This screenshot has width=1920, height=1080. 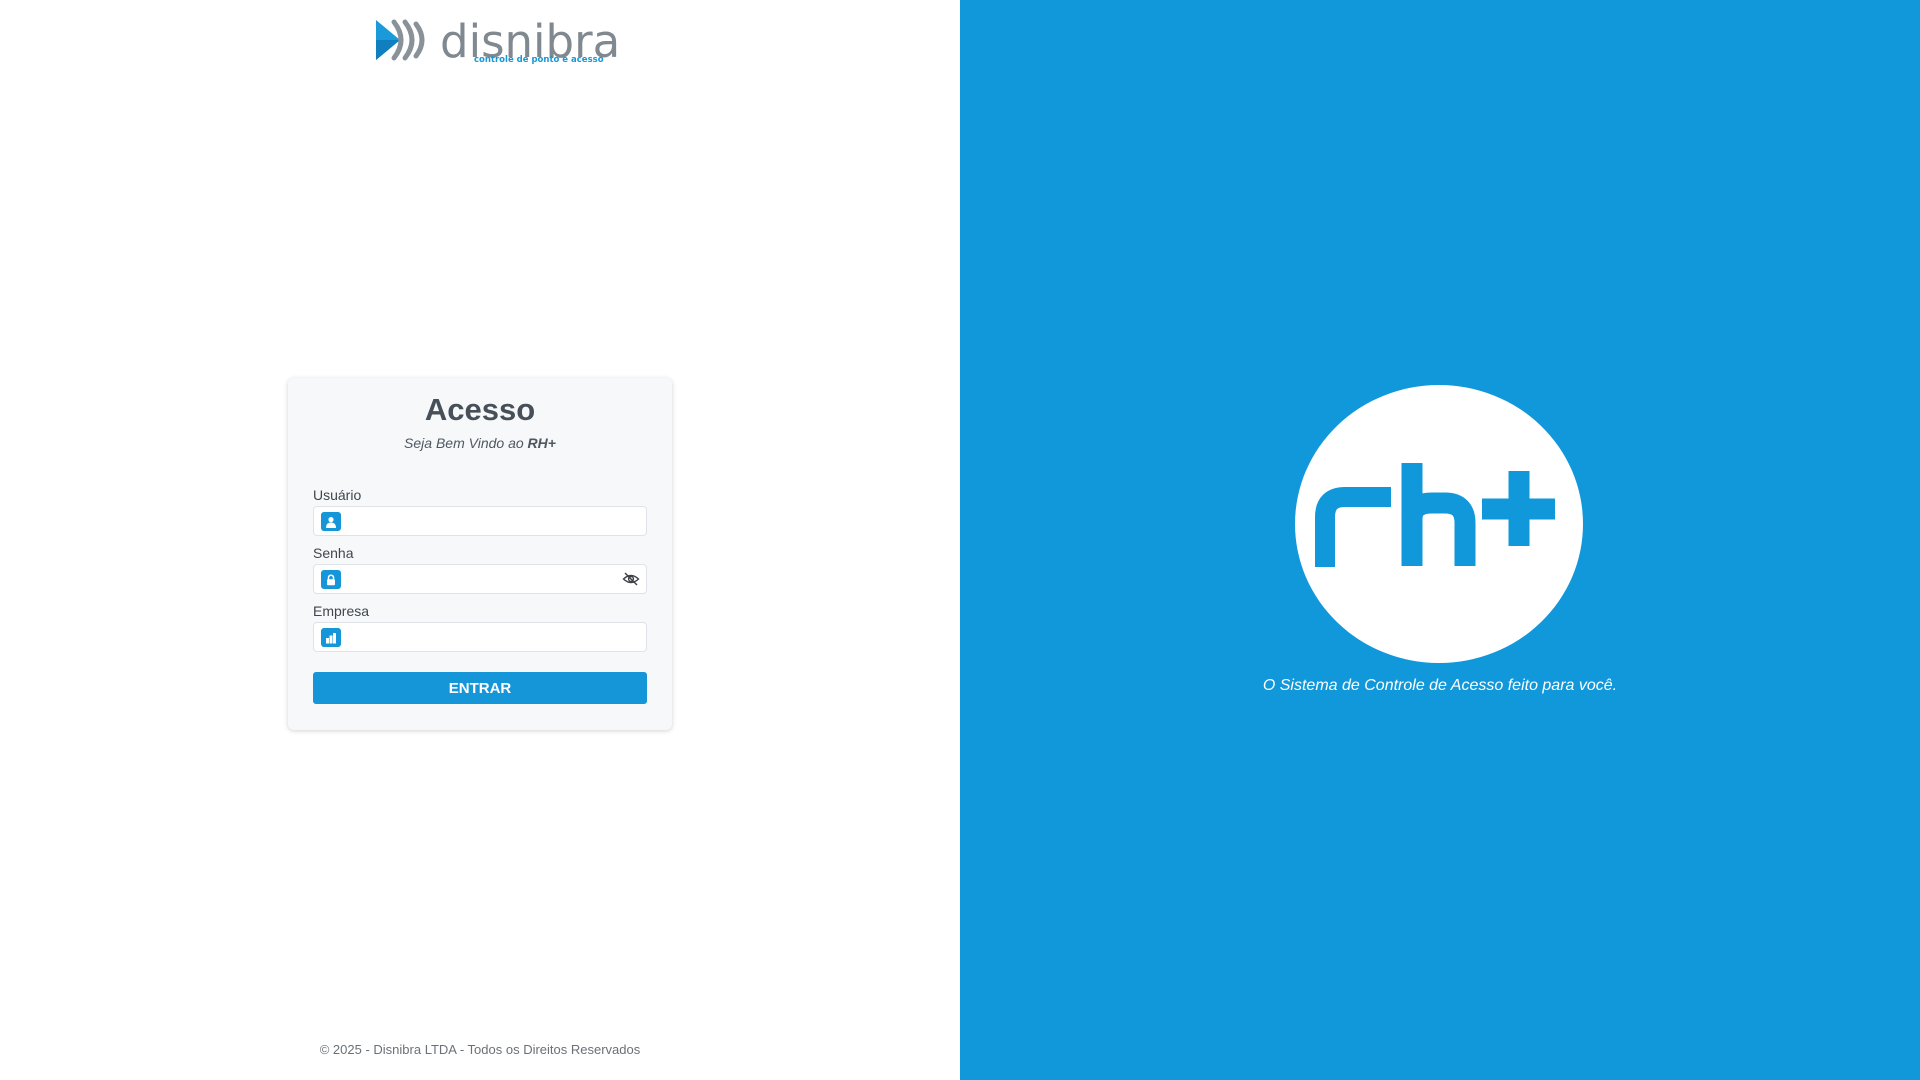 I want to click on rh-plus-logo, so click(x=1439, y=524).